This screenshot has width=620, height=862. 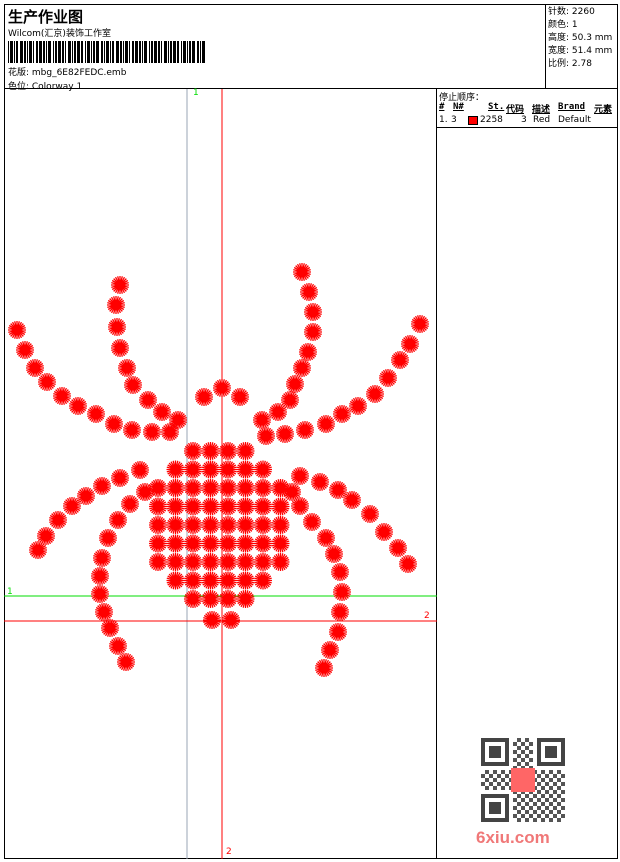 What do you see at coordinates (570, 64) in the screenshot?
I see `design-scale: 比例: 2.78` at bounding box center [570, 64].